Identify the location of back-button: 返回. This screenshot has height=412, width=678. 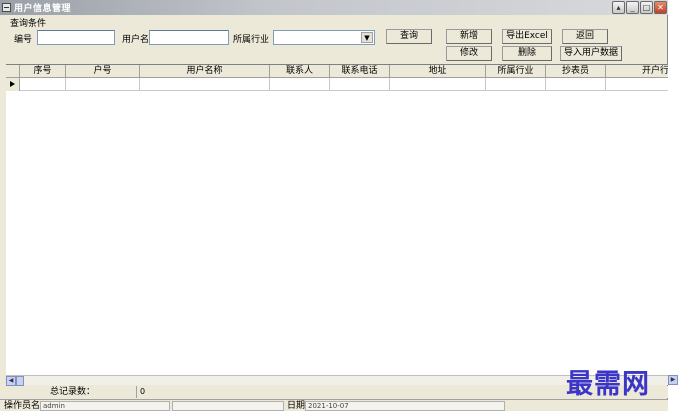
(585, 36).